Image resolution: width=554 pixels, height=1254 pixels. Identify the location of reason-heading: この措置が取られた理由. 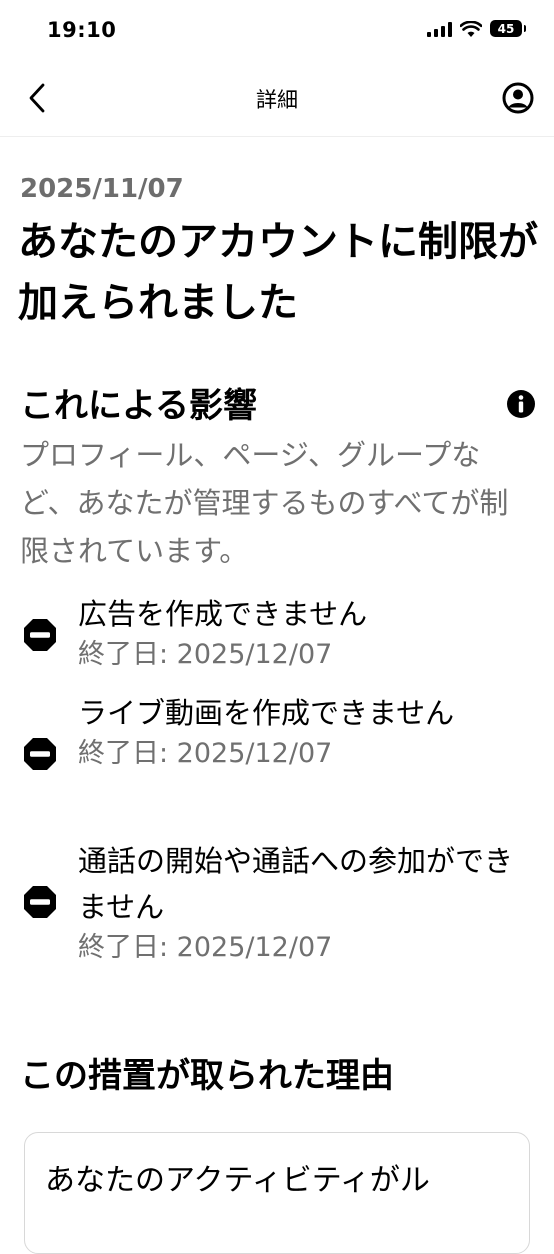
(207, 1076).